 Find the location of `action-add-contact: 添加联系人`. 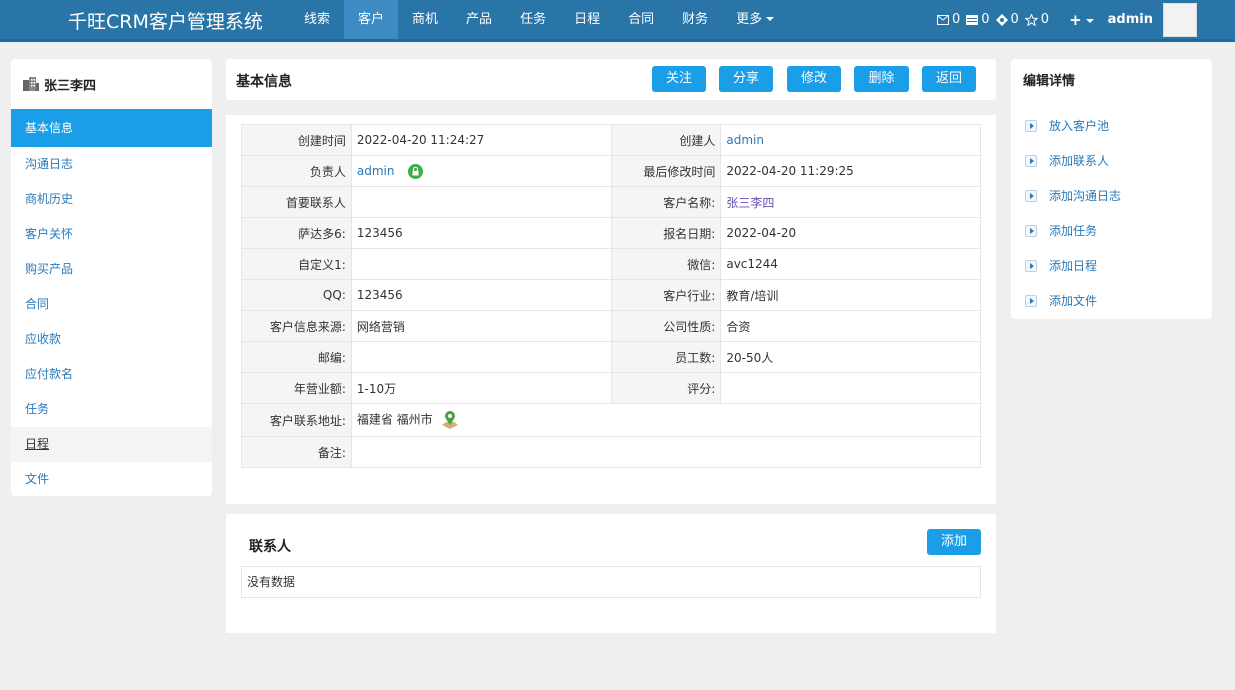

action-add-contact: 添加联系人 is located at coordinates (1111, 160).